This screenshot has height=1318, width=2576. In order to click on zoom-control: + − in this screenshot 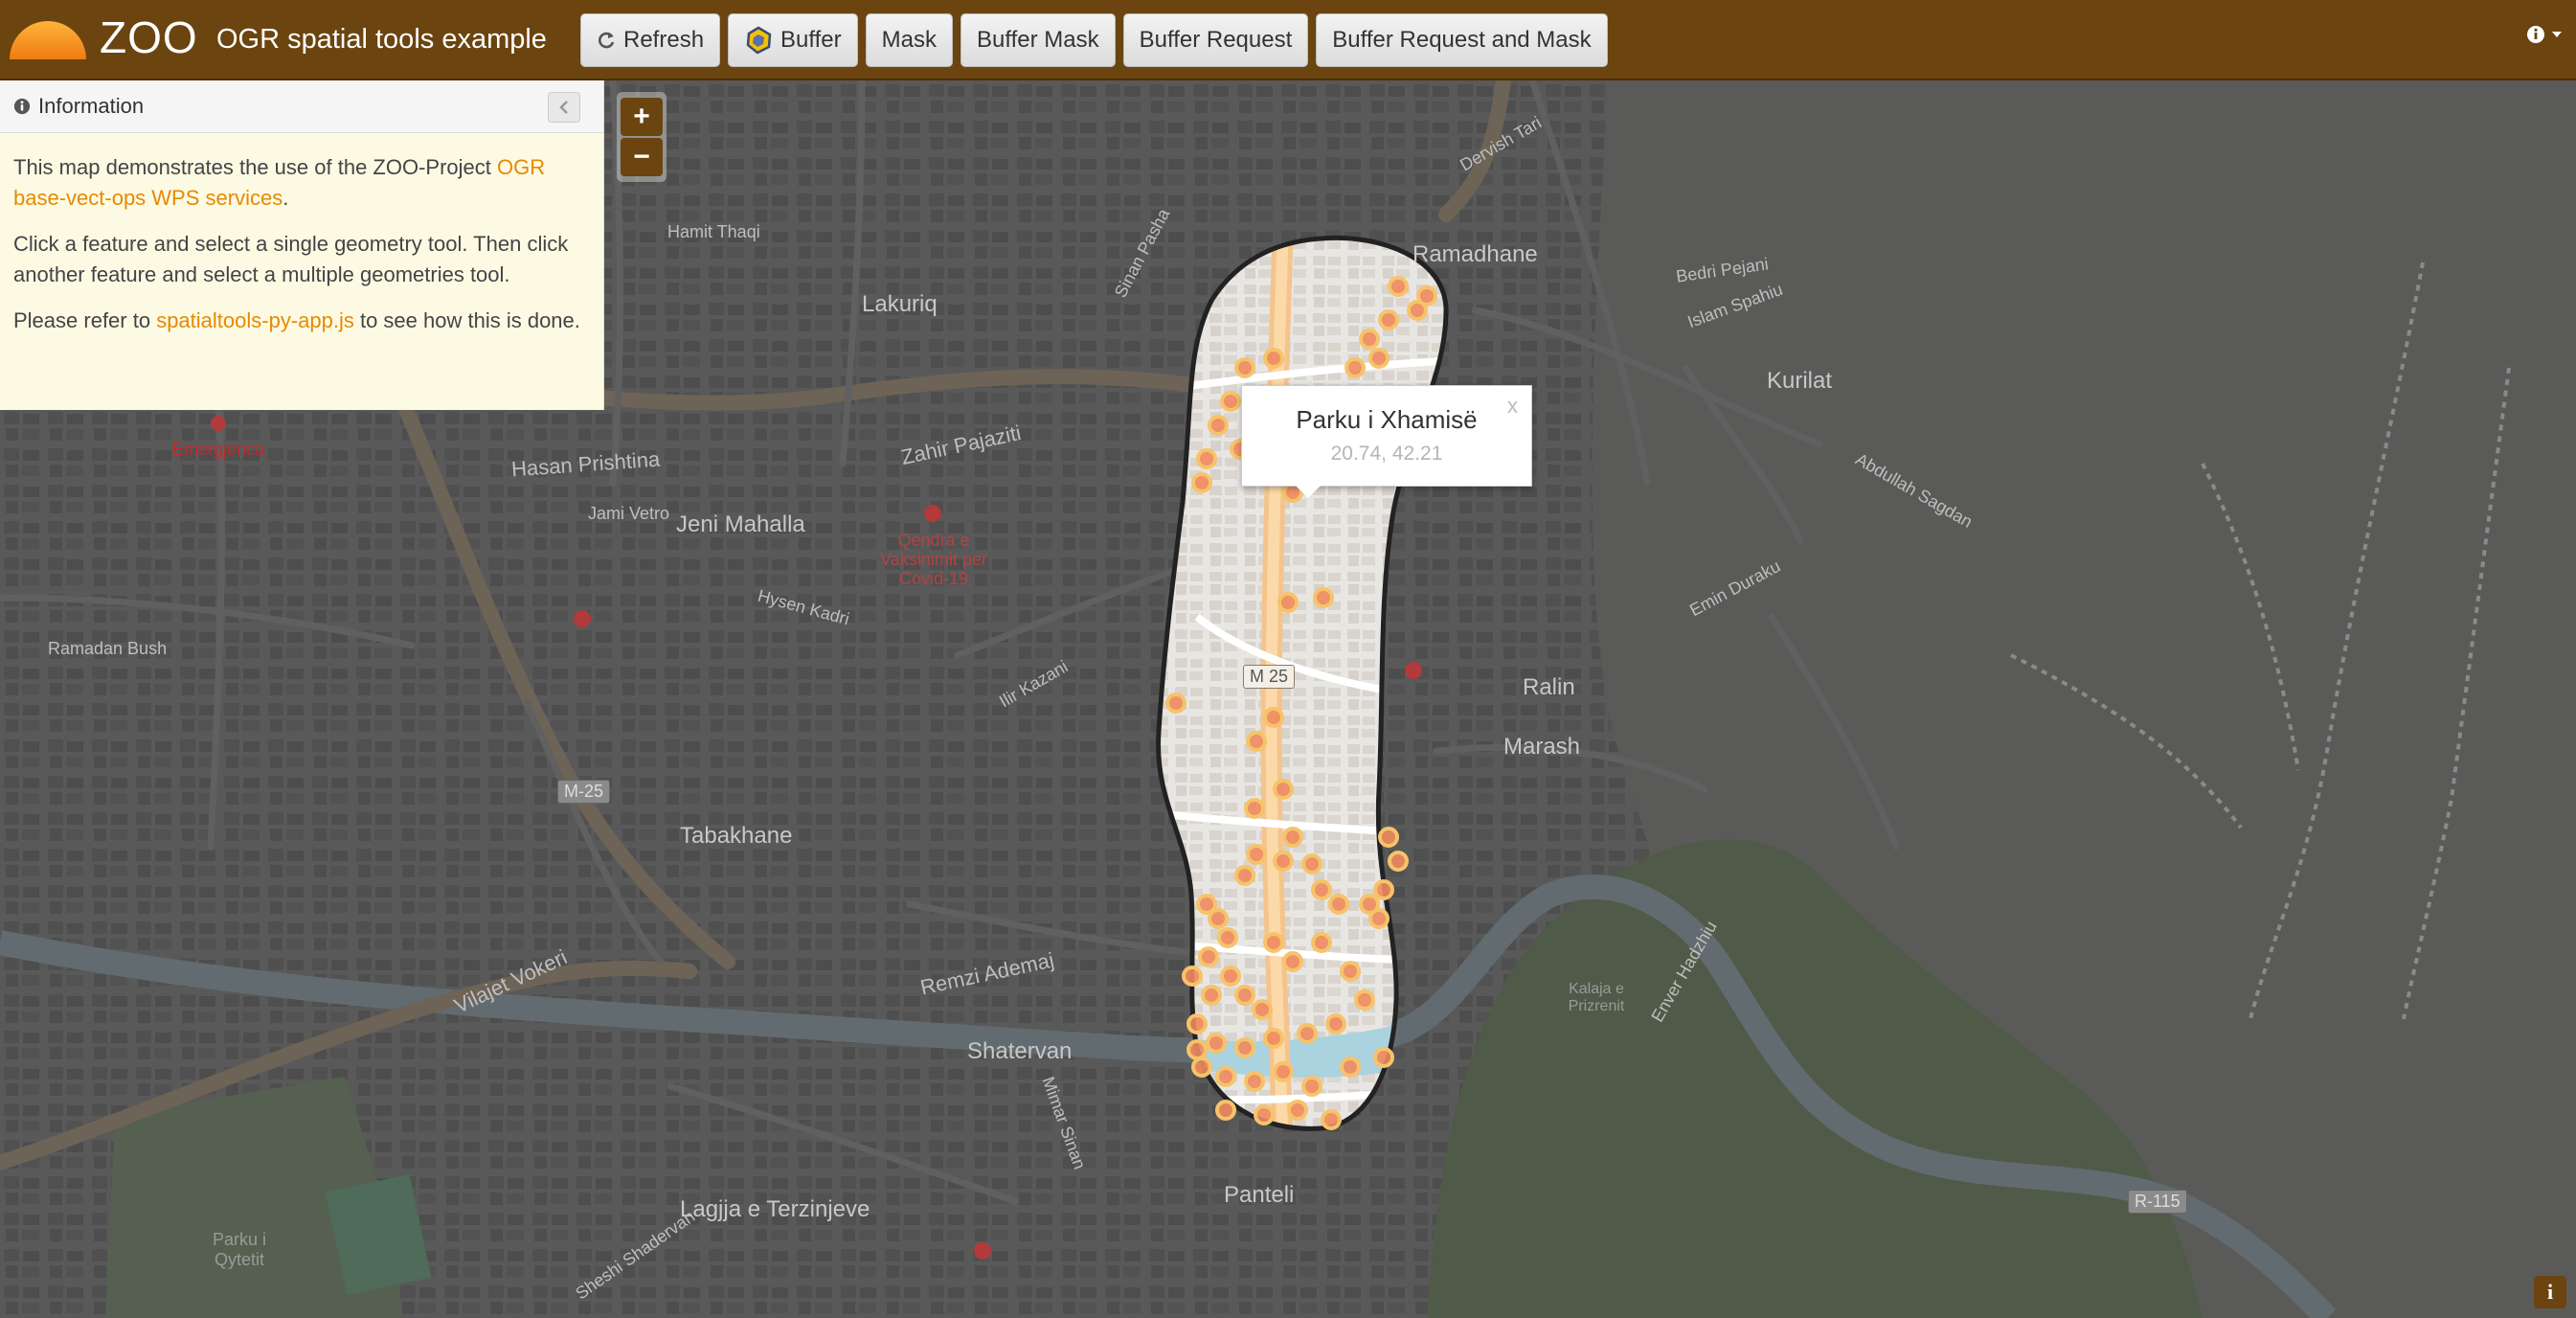, I will do `click(642, 137)`.